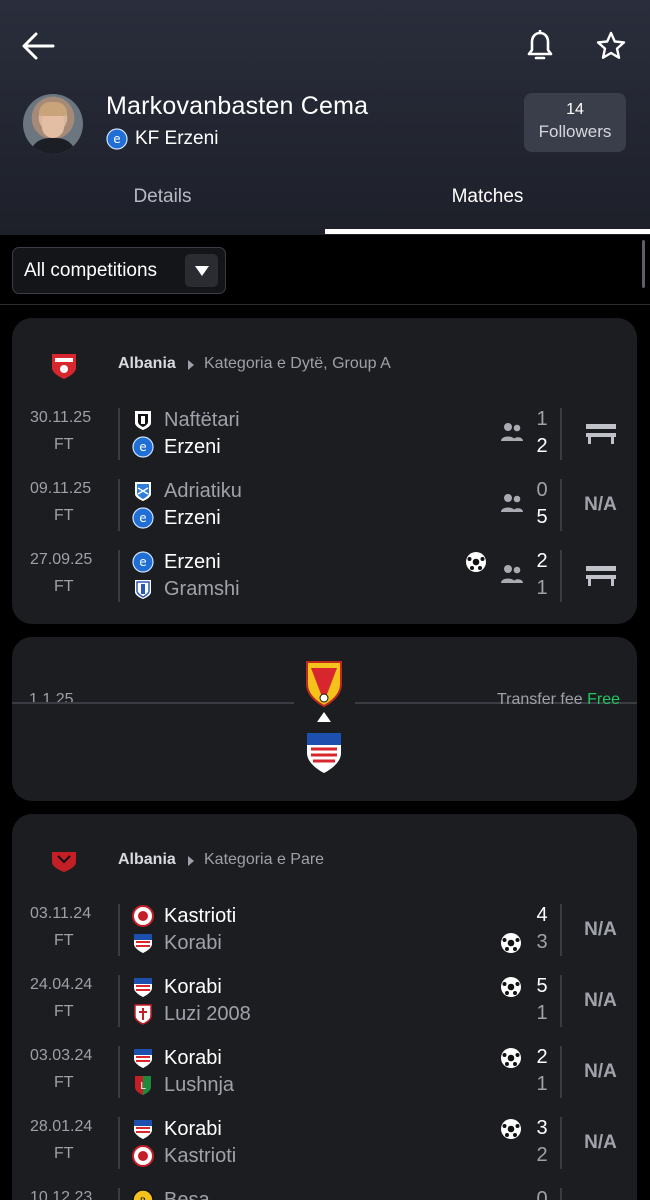 The width and height of the screenshot is (650, 1200). Describe the element at coordinates (61, 559) in the screenshot. I see `match-date: 27.09.25` at that location.